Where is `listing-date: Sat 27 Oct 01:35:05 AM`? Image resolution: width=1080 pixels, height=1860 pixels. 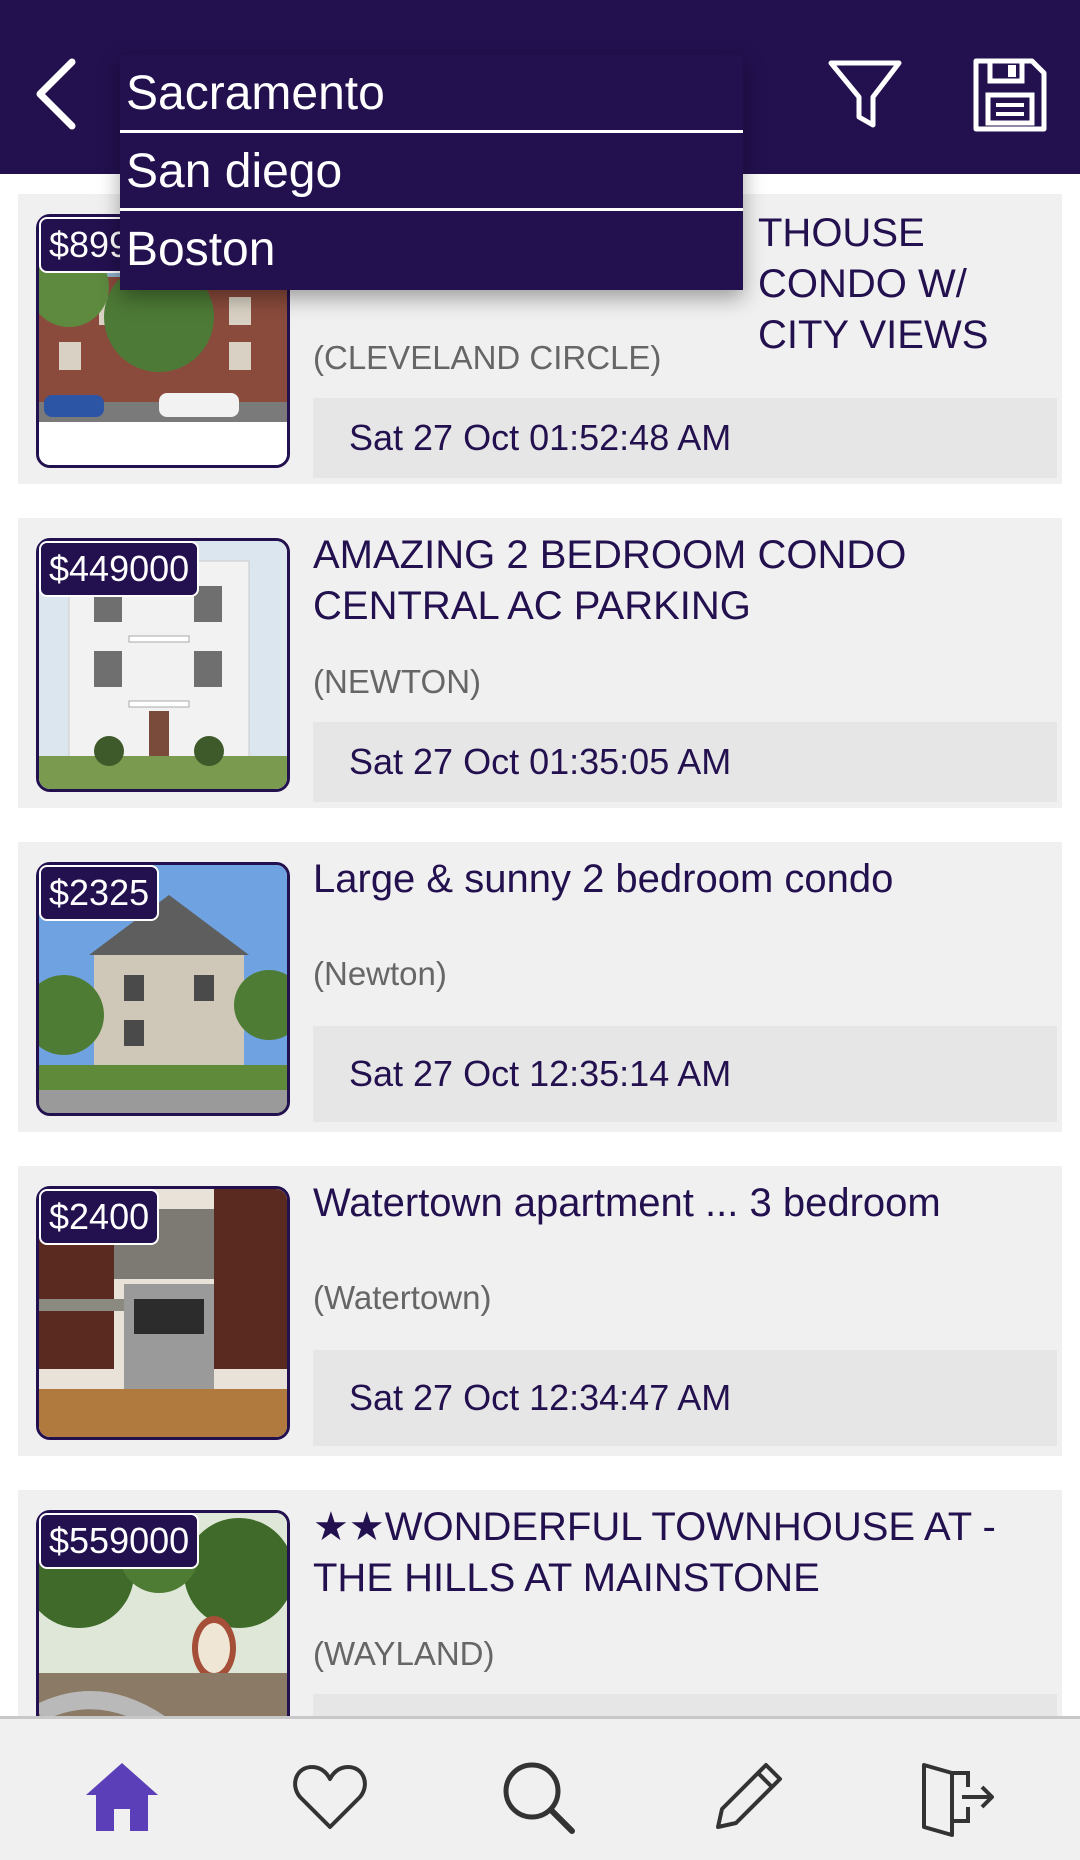 listing-date: Sat 27 Oct 01:35:05 AM is located at coordinates (685, 762).